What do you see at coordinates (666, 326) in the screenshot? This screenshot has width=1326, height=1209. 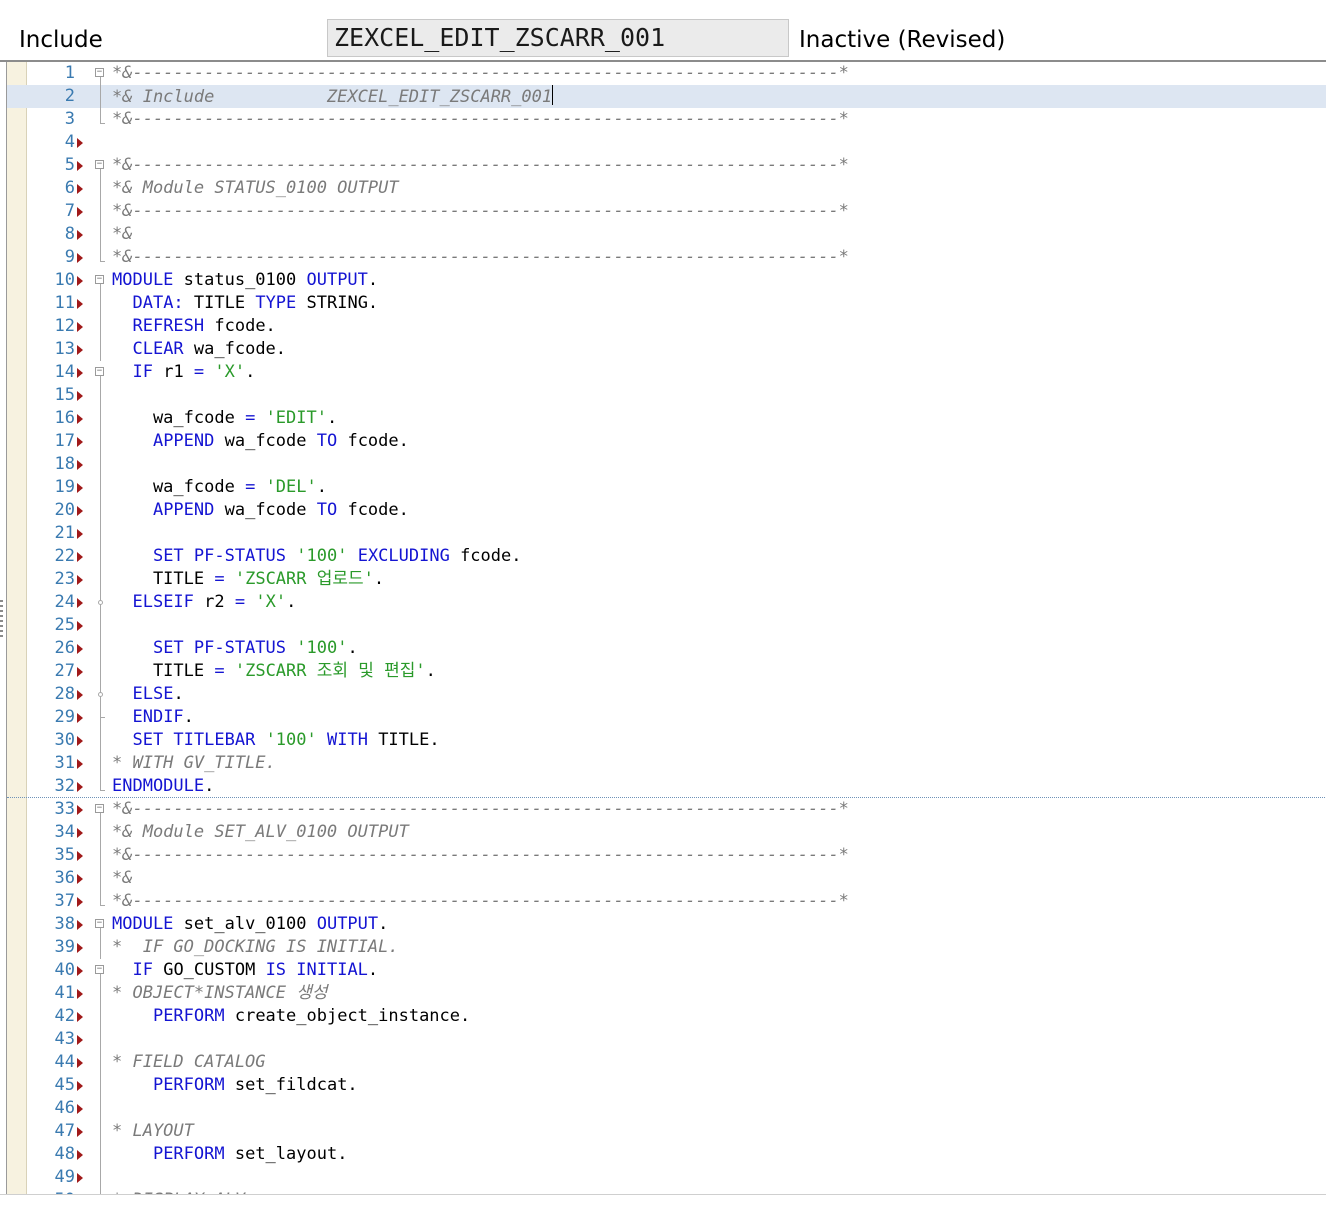 I see `code-line: 12 REFRESH fcode.` at bounding box center [666, 326].